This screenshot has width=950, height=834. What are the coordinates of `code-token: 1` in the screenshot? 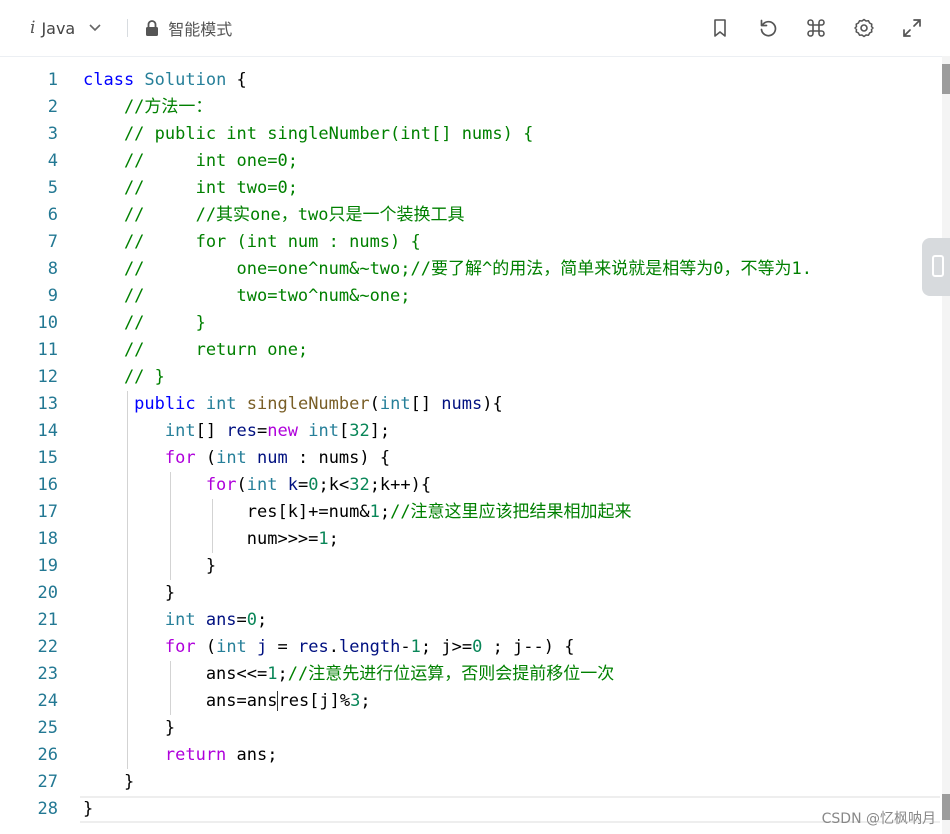 It's located at (415, 647).